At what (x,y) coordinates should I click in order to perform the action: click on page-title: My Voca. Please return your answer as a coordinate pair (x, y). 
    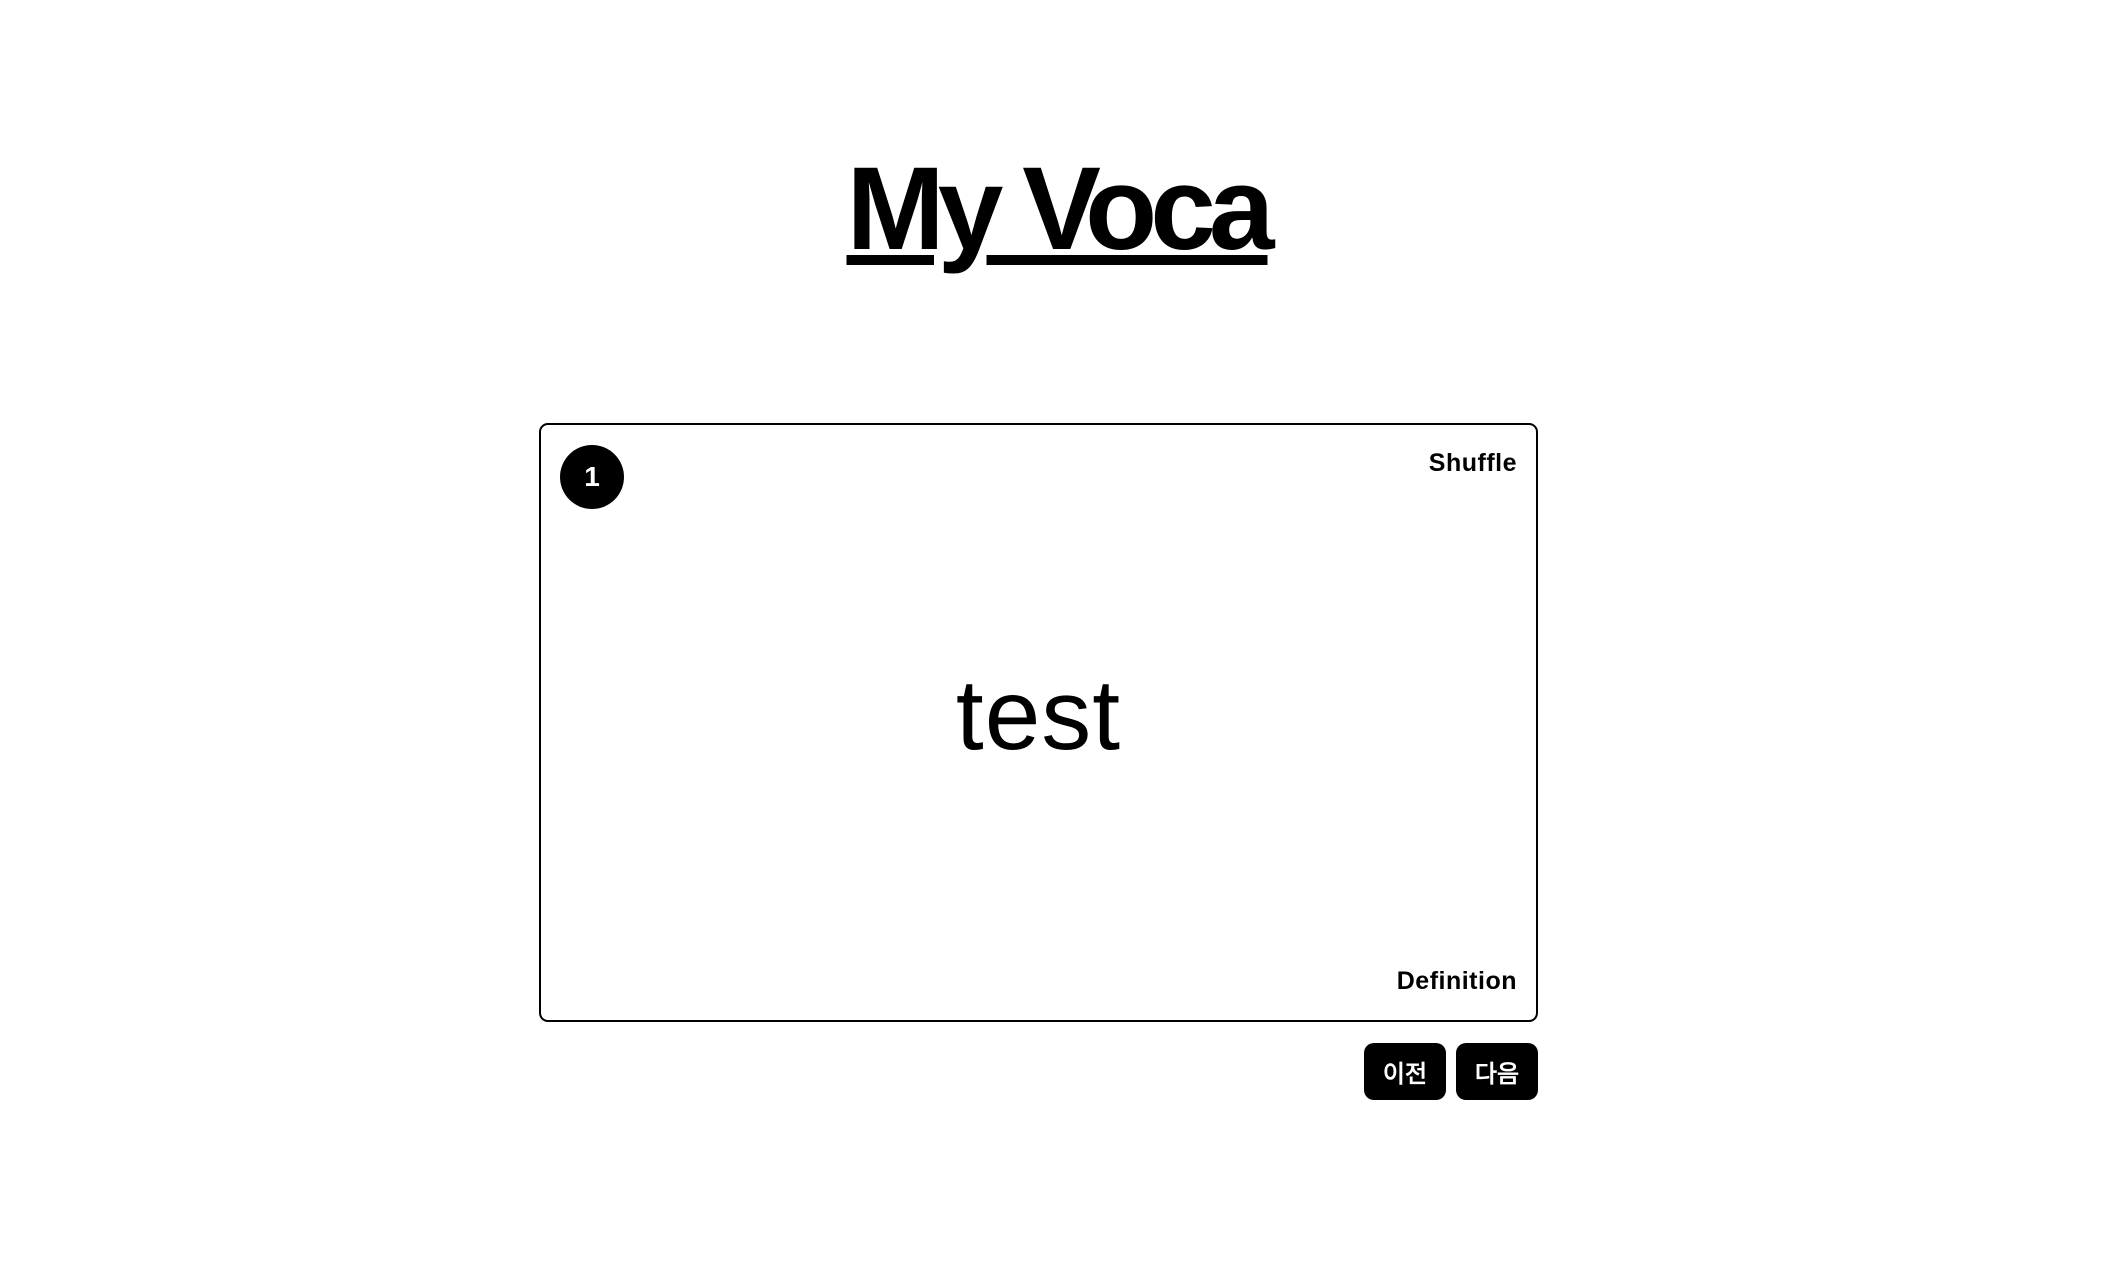
    Looking at the image, I should click on (1057, 209).